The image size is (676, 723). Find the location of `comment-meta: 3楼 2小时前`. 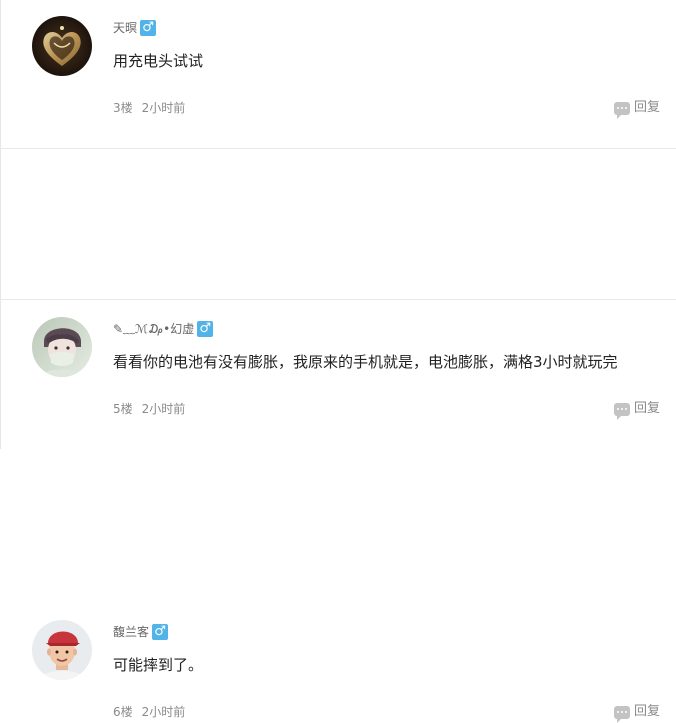

comment-meta: 3楼 2小时前 is located at coordinates (149, 108).